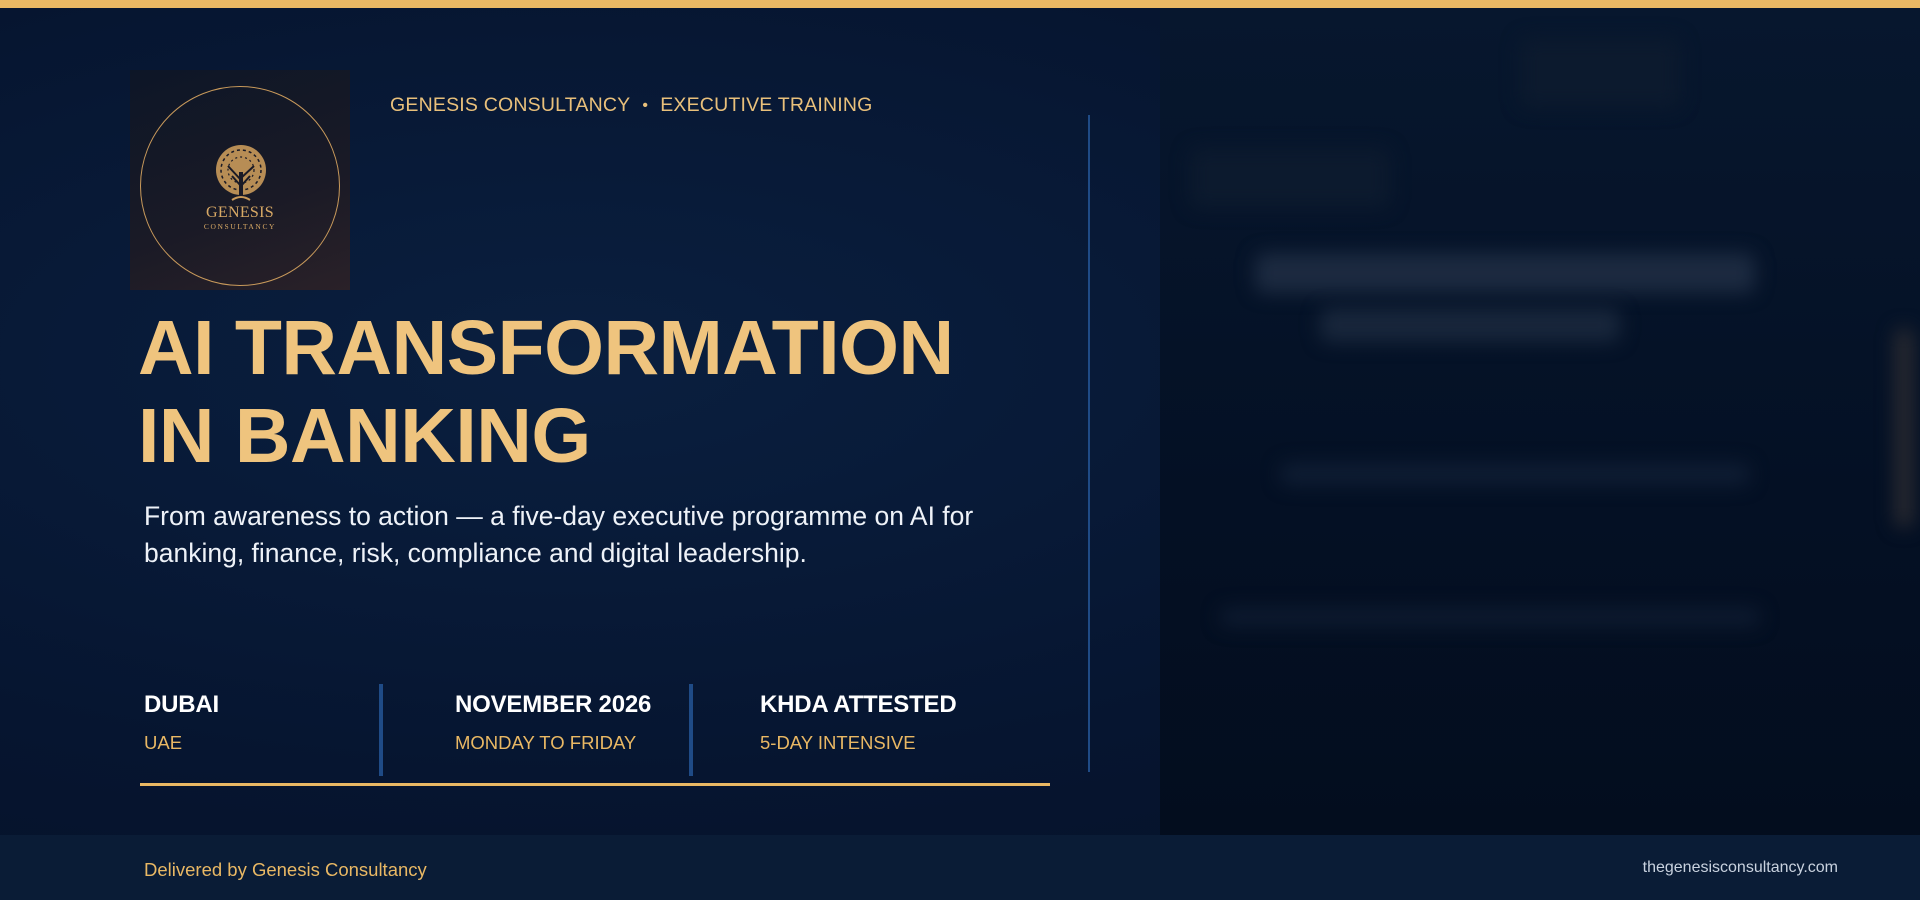 Image resolution: width=1920 pixels, height=900 pixels. What do you see at coordinates (240, 226) in the screenshot?
I see `logo-subtext: CONSULTANCY` at bounding box center [240, 226].